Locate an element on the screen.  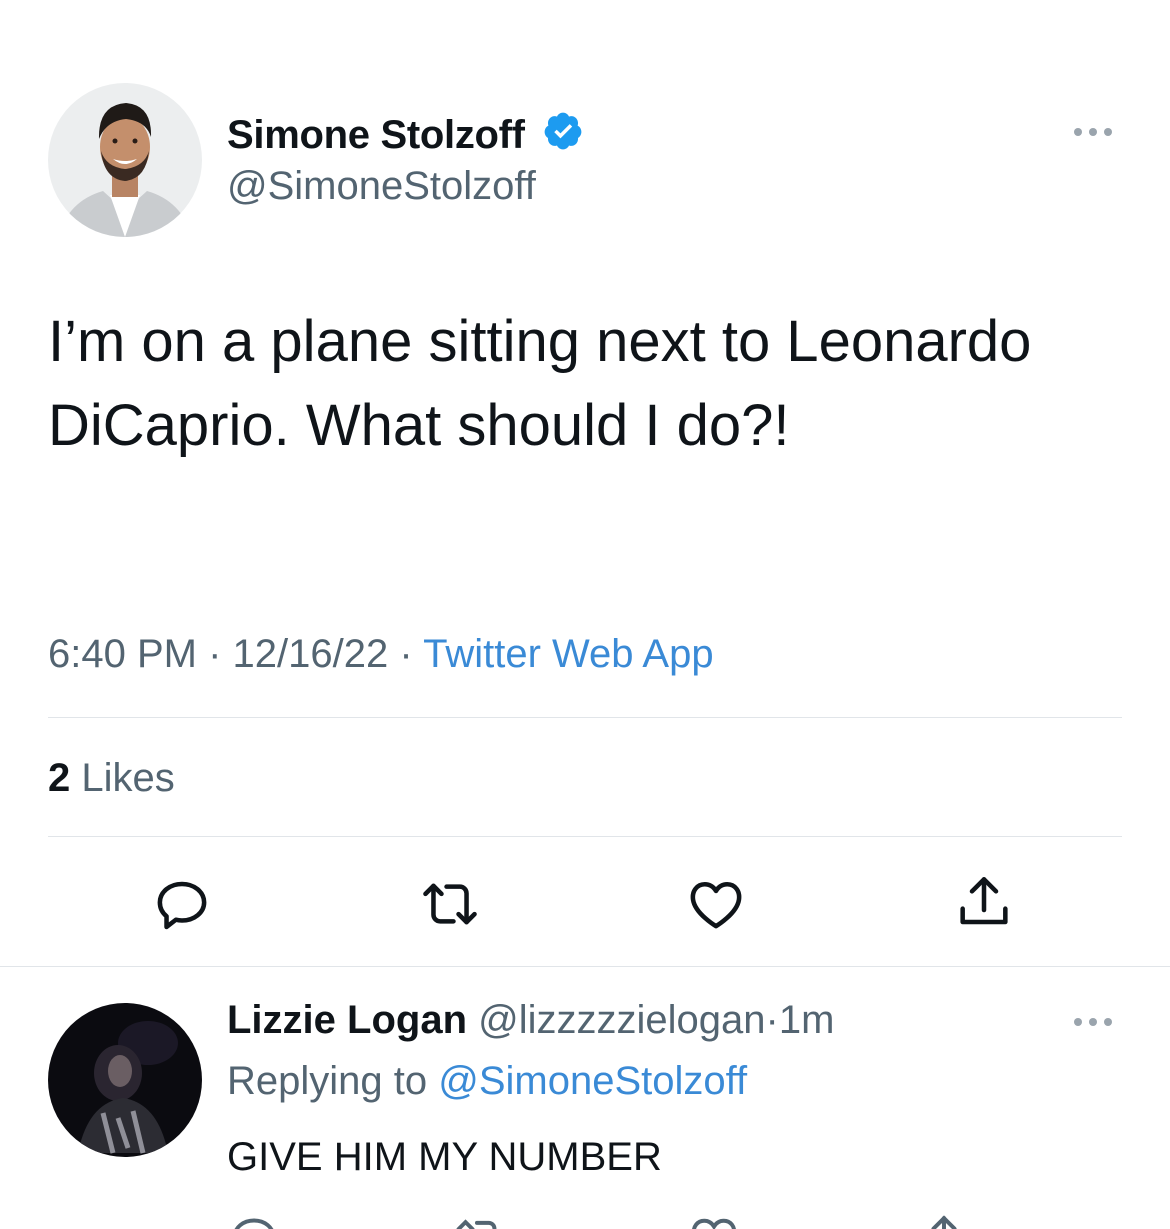
author-avatar is located at coordinates (125, 160).